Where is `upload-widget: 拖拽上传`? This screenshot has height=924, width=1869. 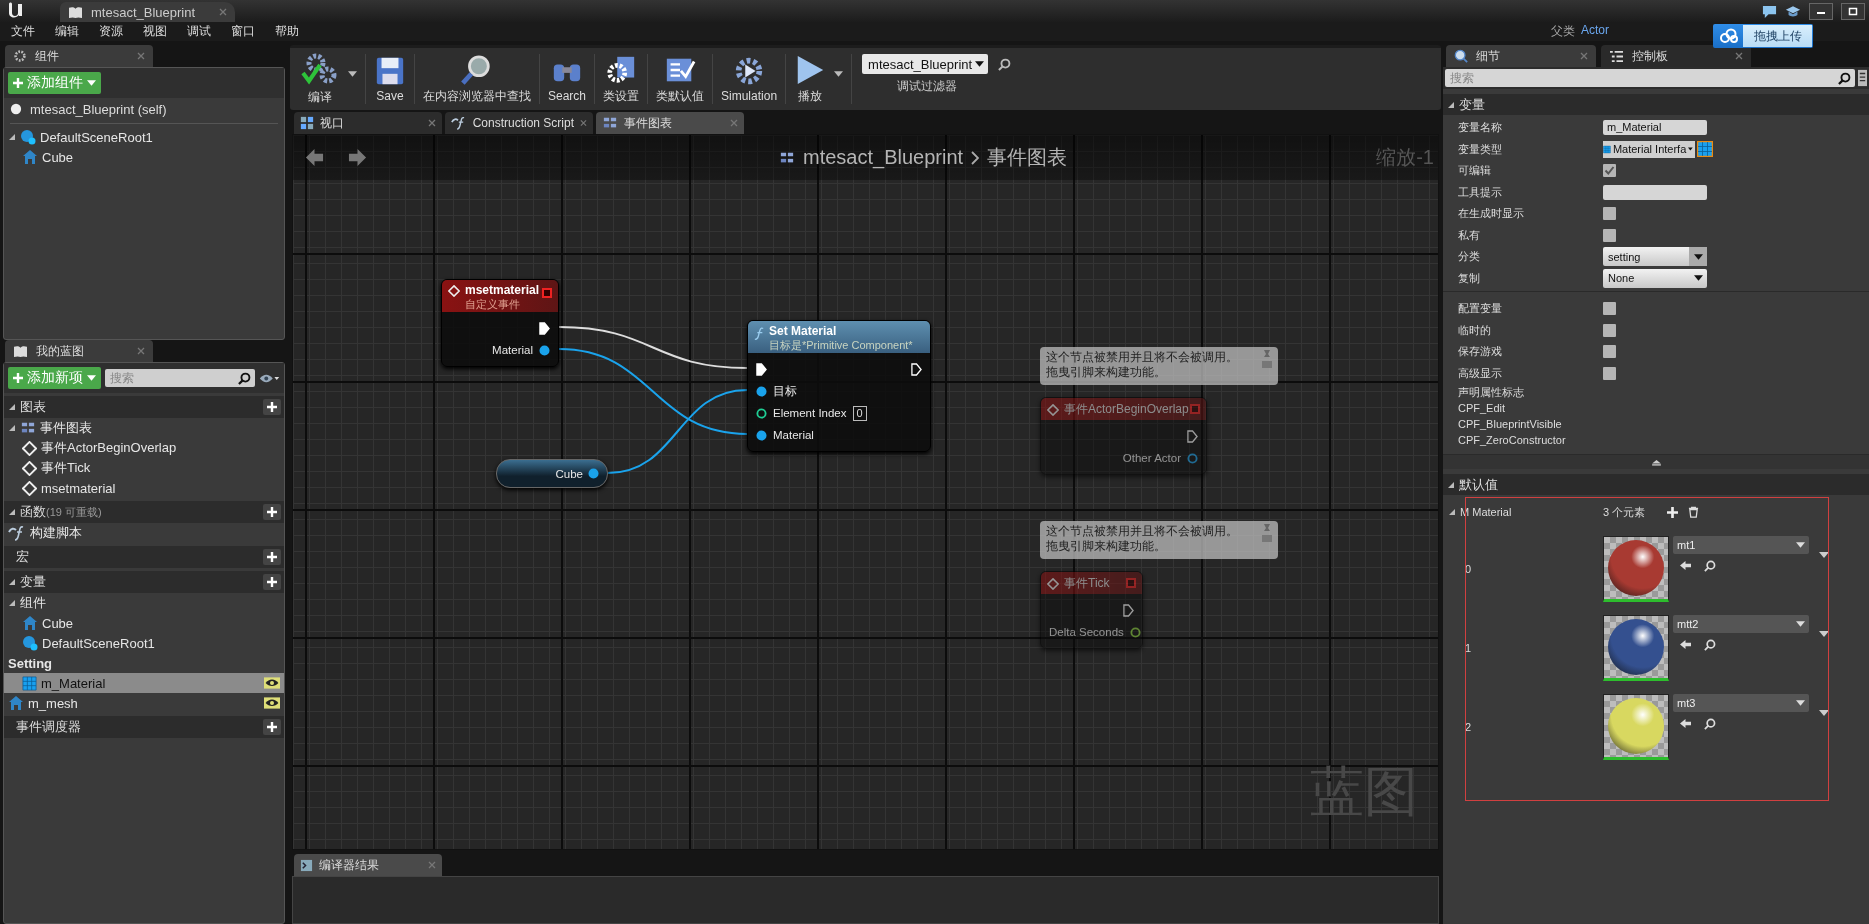
upload-widget: 拖拽上传 is located at coordinates (1763, 36).